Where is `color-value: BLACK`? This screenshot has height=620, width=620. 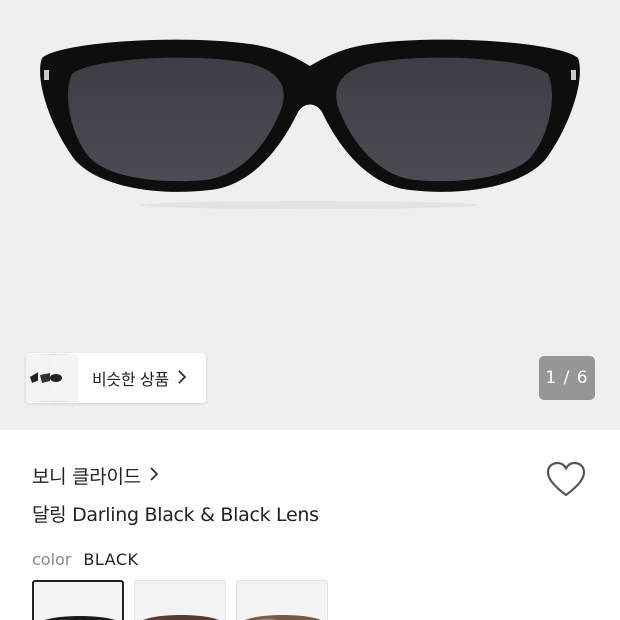 color-value: BLACK is located at coordinates (111, 559).